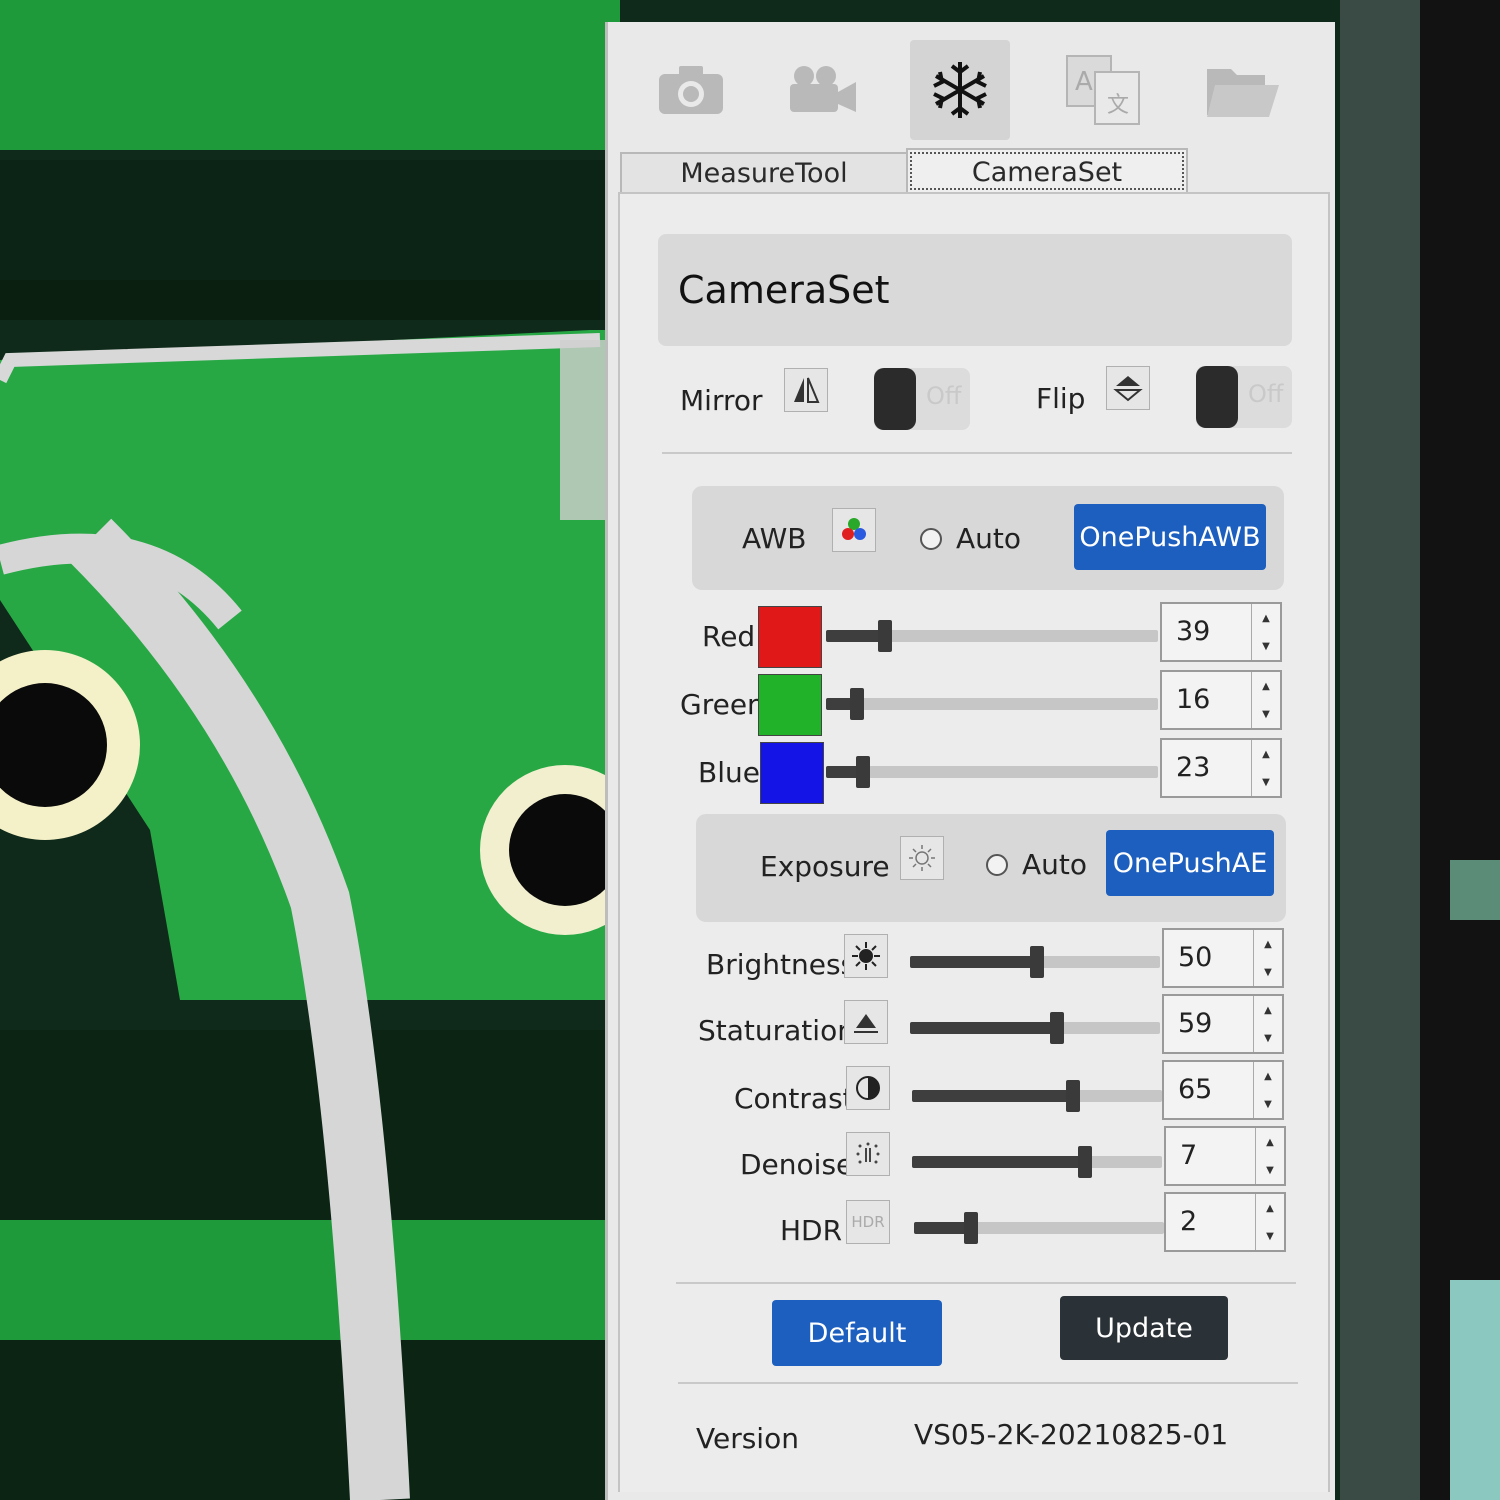 The width and height of the screenshot is (1500, 1500). I want to click on hdr-icon: HDR, so click(868, 1222).